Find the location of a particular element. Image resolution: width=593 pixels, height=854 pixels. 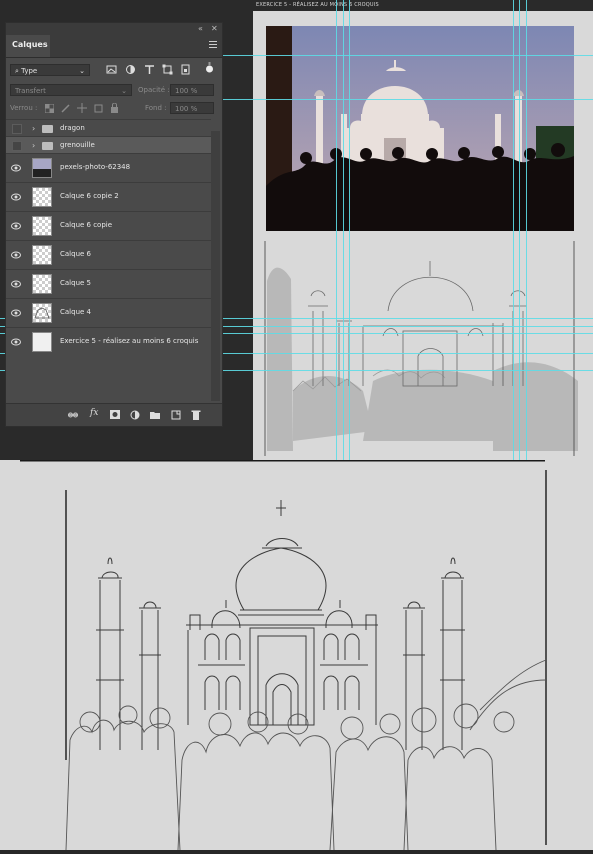

panel-menu-icon is located at coordinates (213, 44).